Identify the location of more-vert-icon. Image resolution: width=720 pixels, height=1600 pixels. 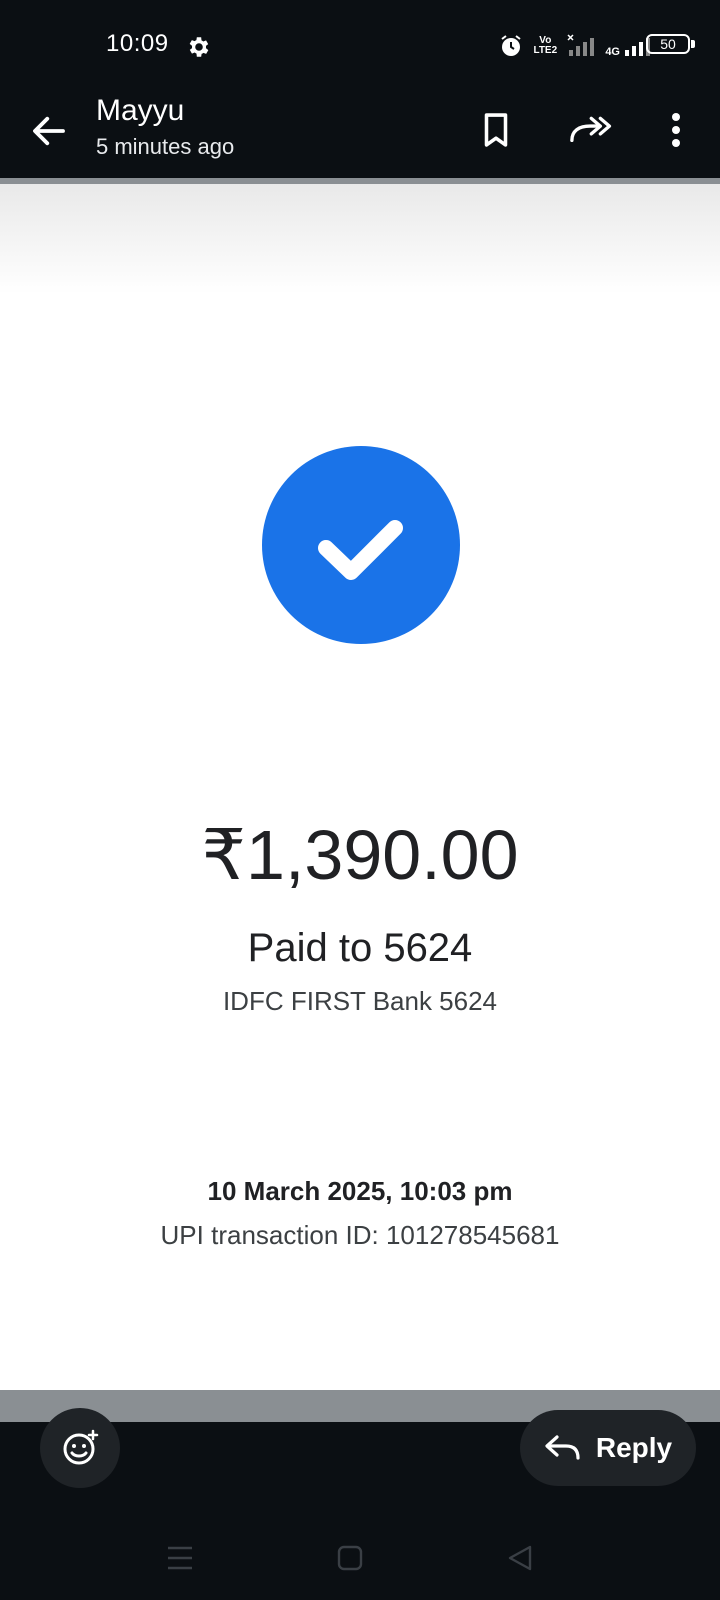
(676, 130).